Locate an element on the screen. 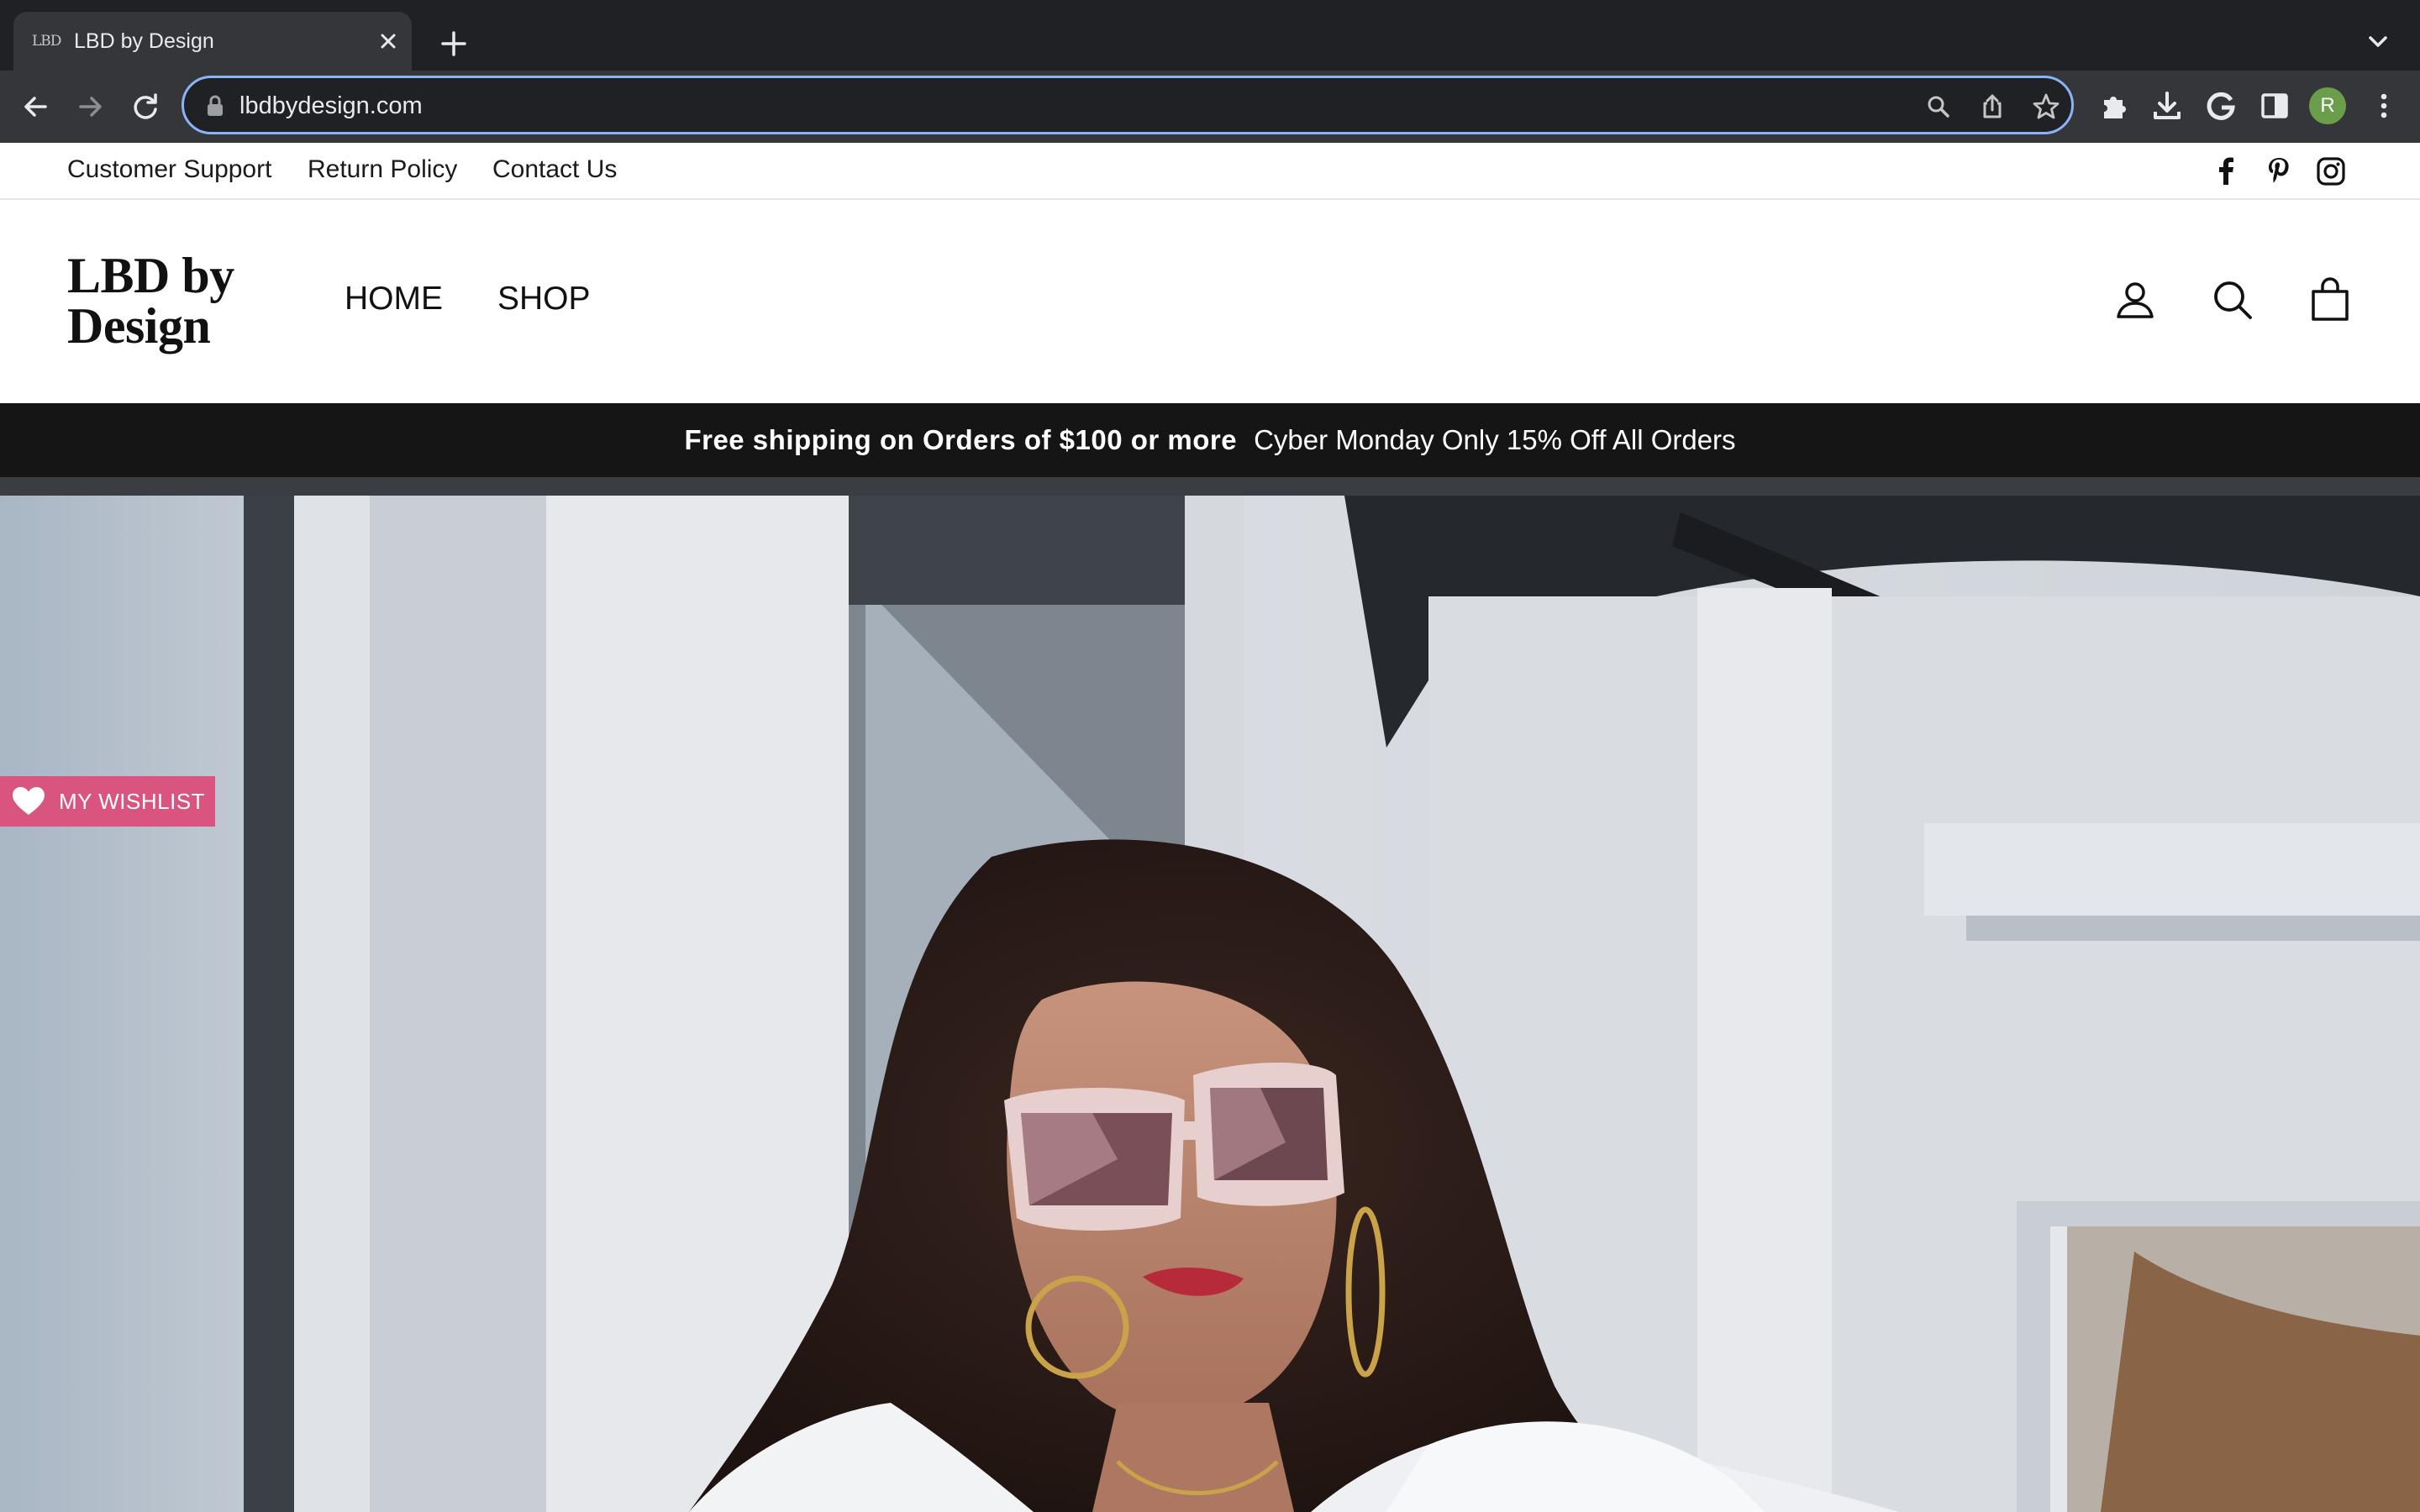  browser-tab: LBD LBD by Design is located at coordinates (212, 41).